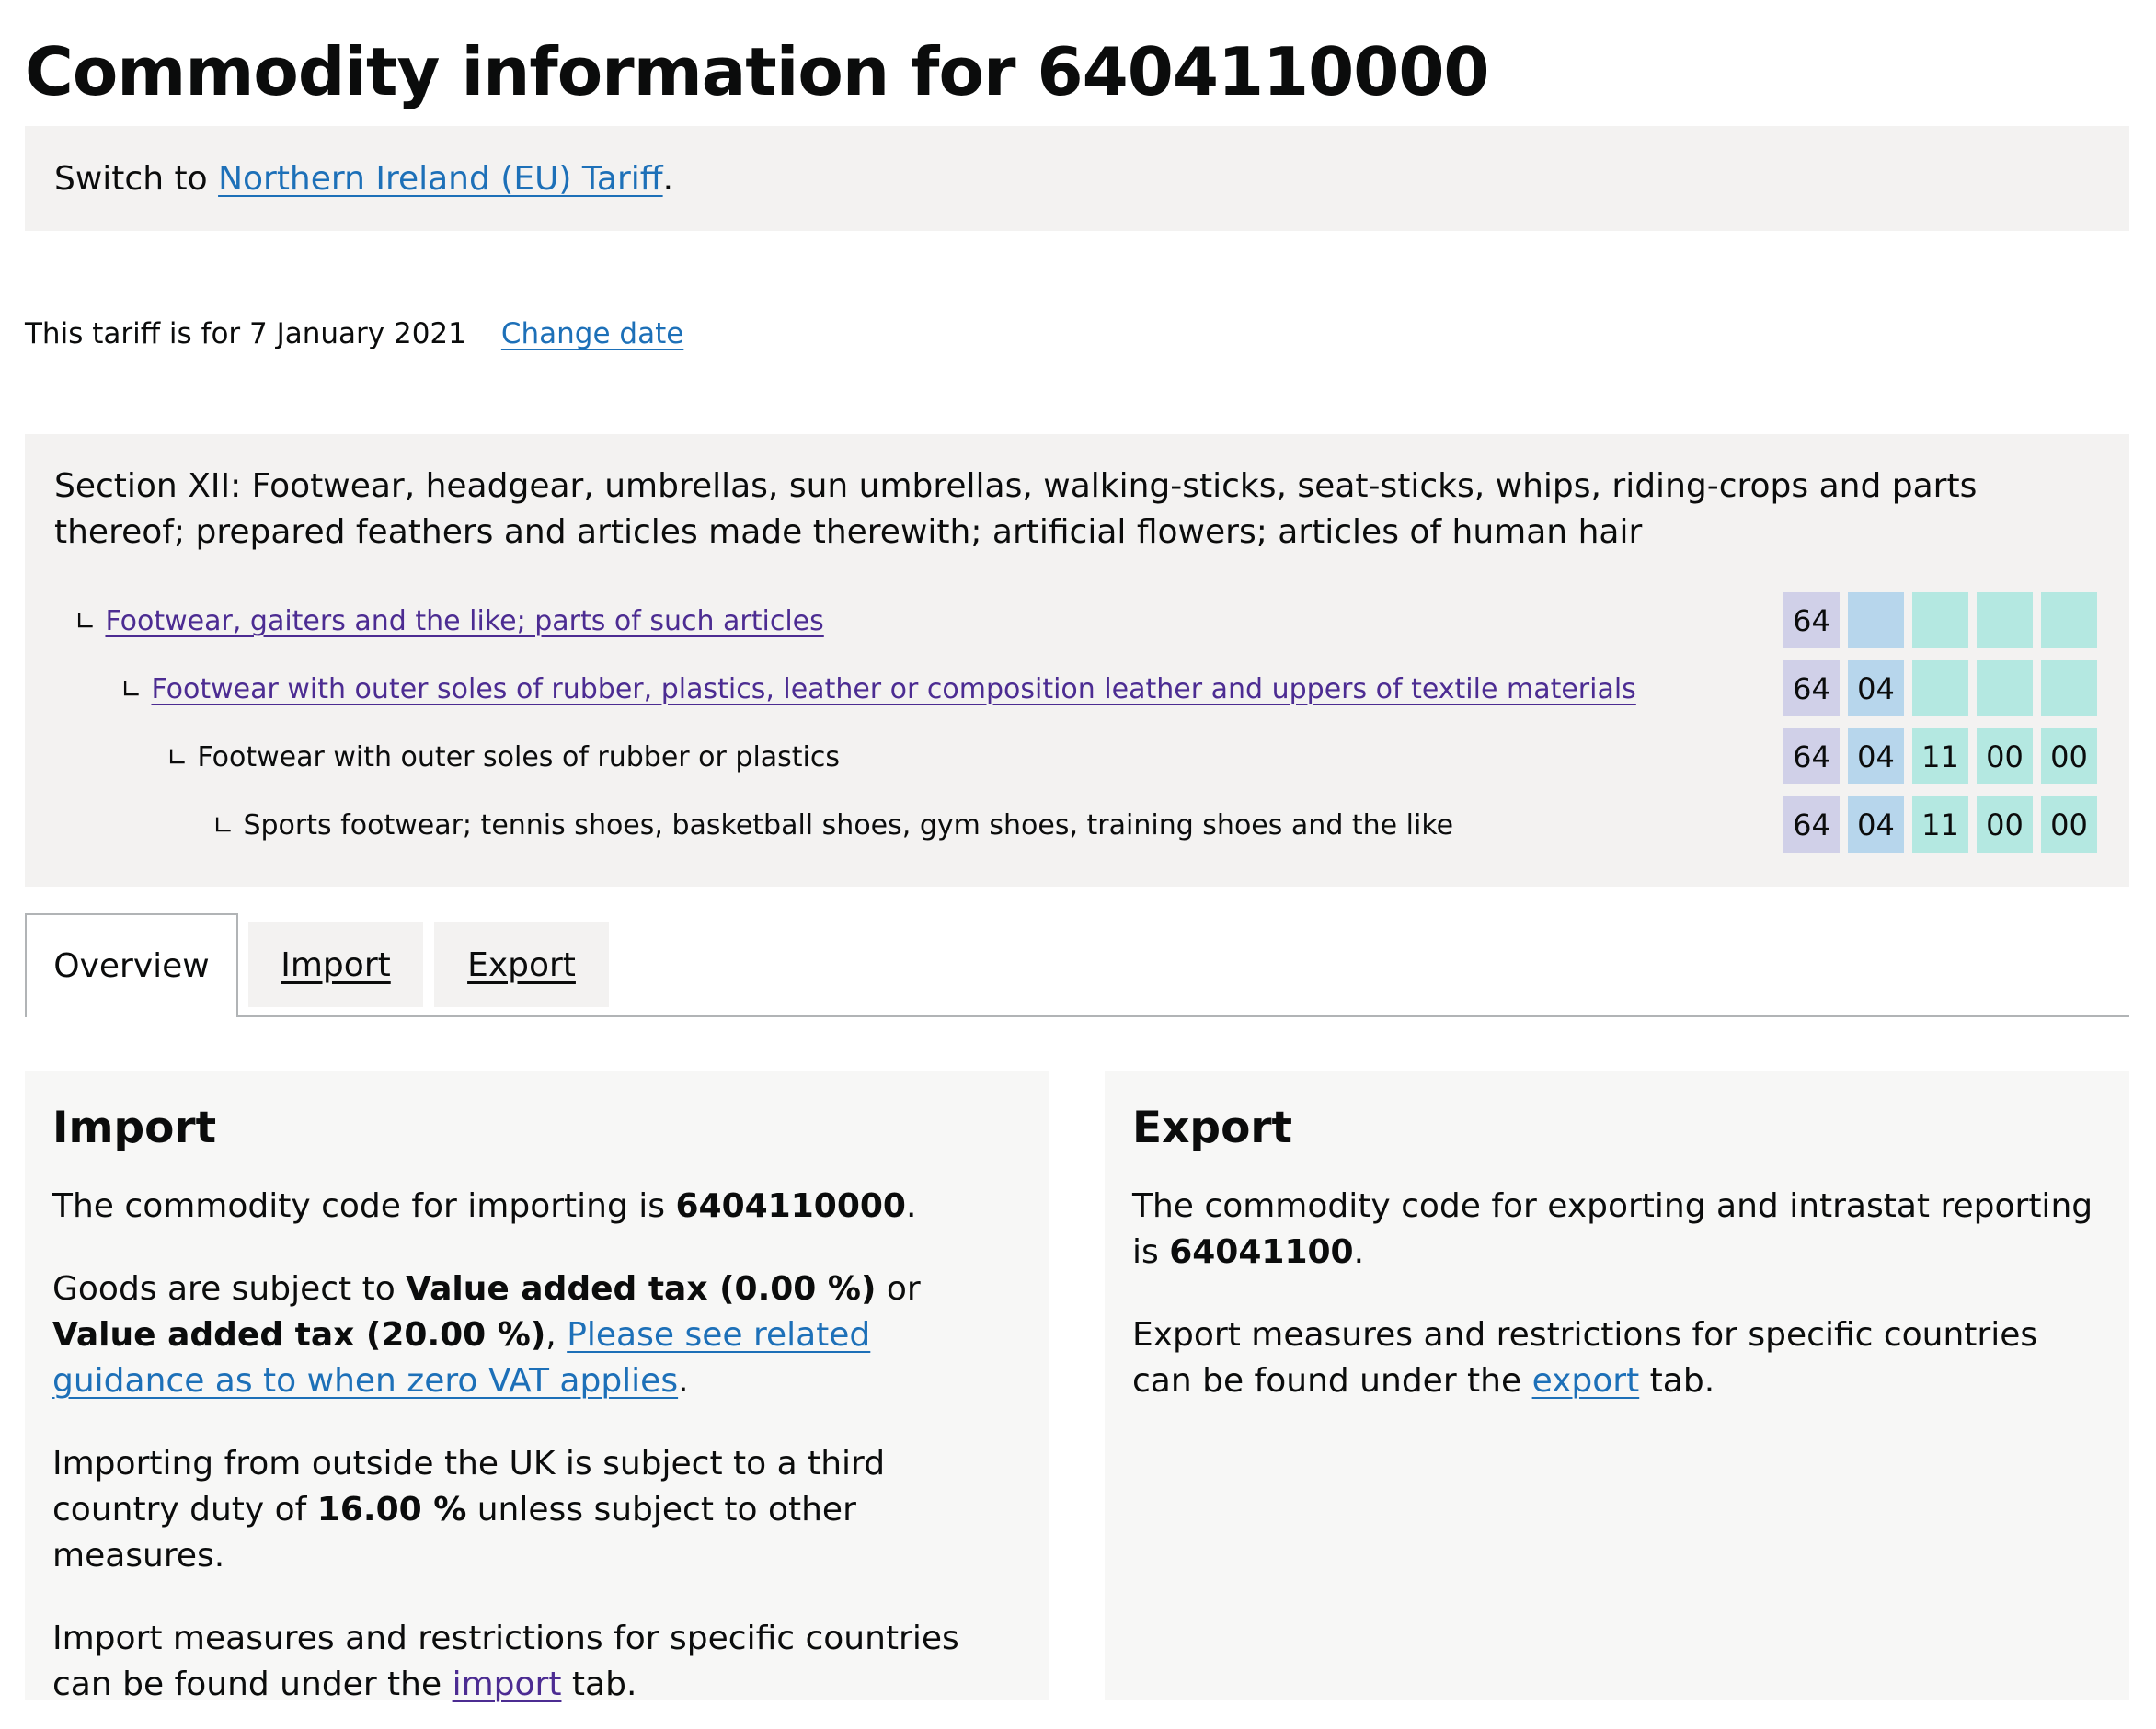 Image resolution: width=2156 pixels, height=1729 pixels. What do you see at coordinates (1077, 965) in the screenshot?
I see `tab-list: Overview Import Export` at bounding box center [1077, 965].